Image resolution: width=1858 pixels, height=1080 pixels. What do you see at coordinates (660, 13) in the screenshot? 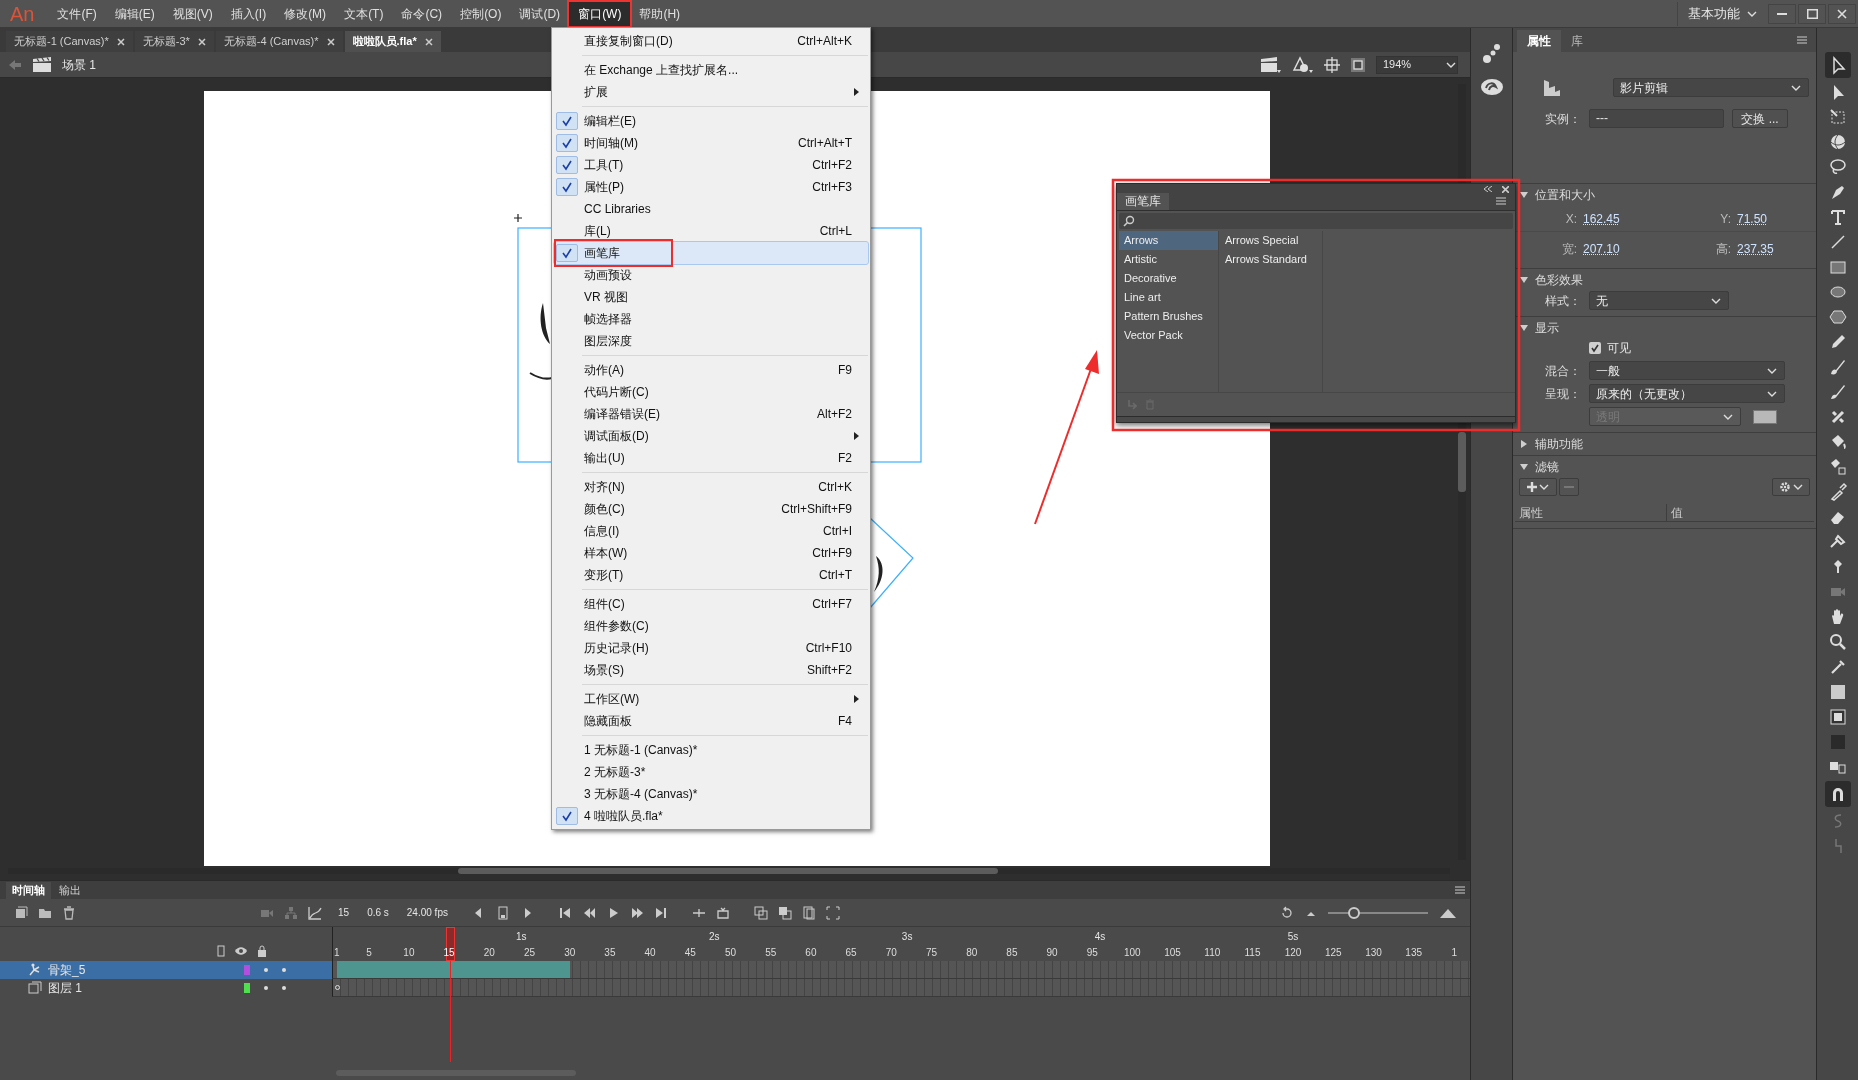
I see `menu-item: 帮助(H)` at bounding box center [660, 13].